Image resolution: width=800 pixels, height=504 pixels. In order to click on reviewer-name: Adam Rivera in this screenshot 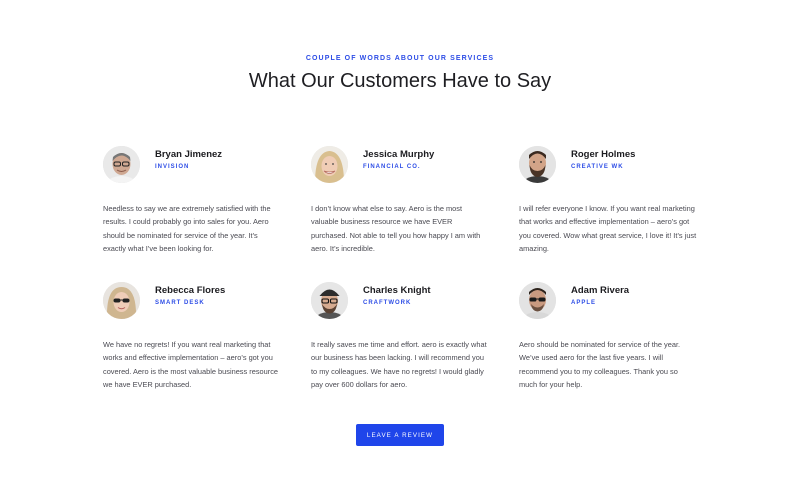, I will do `click(600, 290)`.